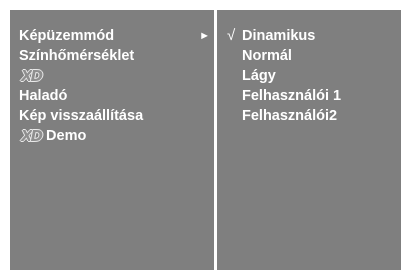 This screenshot has height=280, width=411. I want to click on menu-item-label: Színhőmérséklet, so click(77, 56).